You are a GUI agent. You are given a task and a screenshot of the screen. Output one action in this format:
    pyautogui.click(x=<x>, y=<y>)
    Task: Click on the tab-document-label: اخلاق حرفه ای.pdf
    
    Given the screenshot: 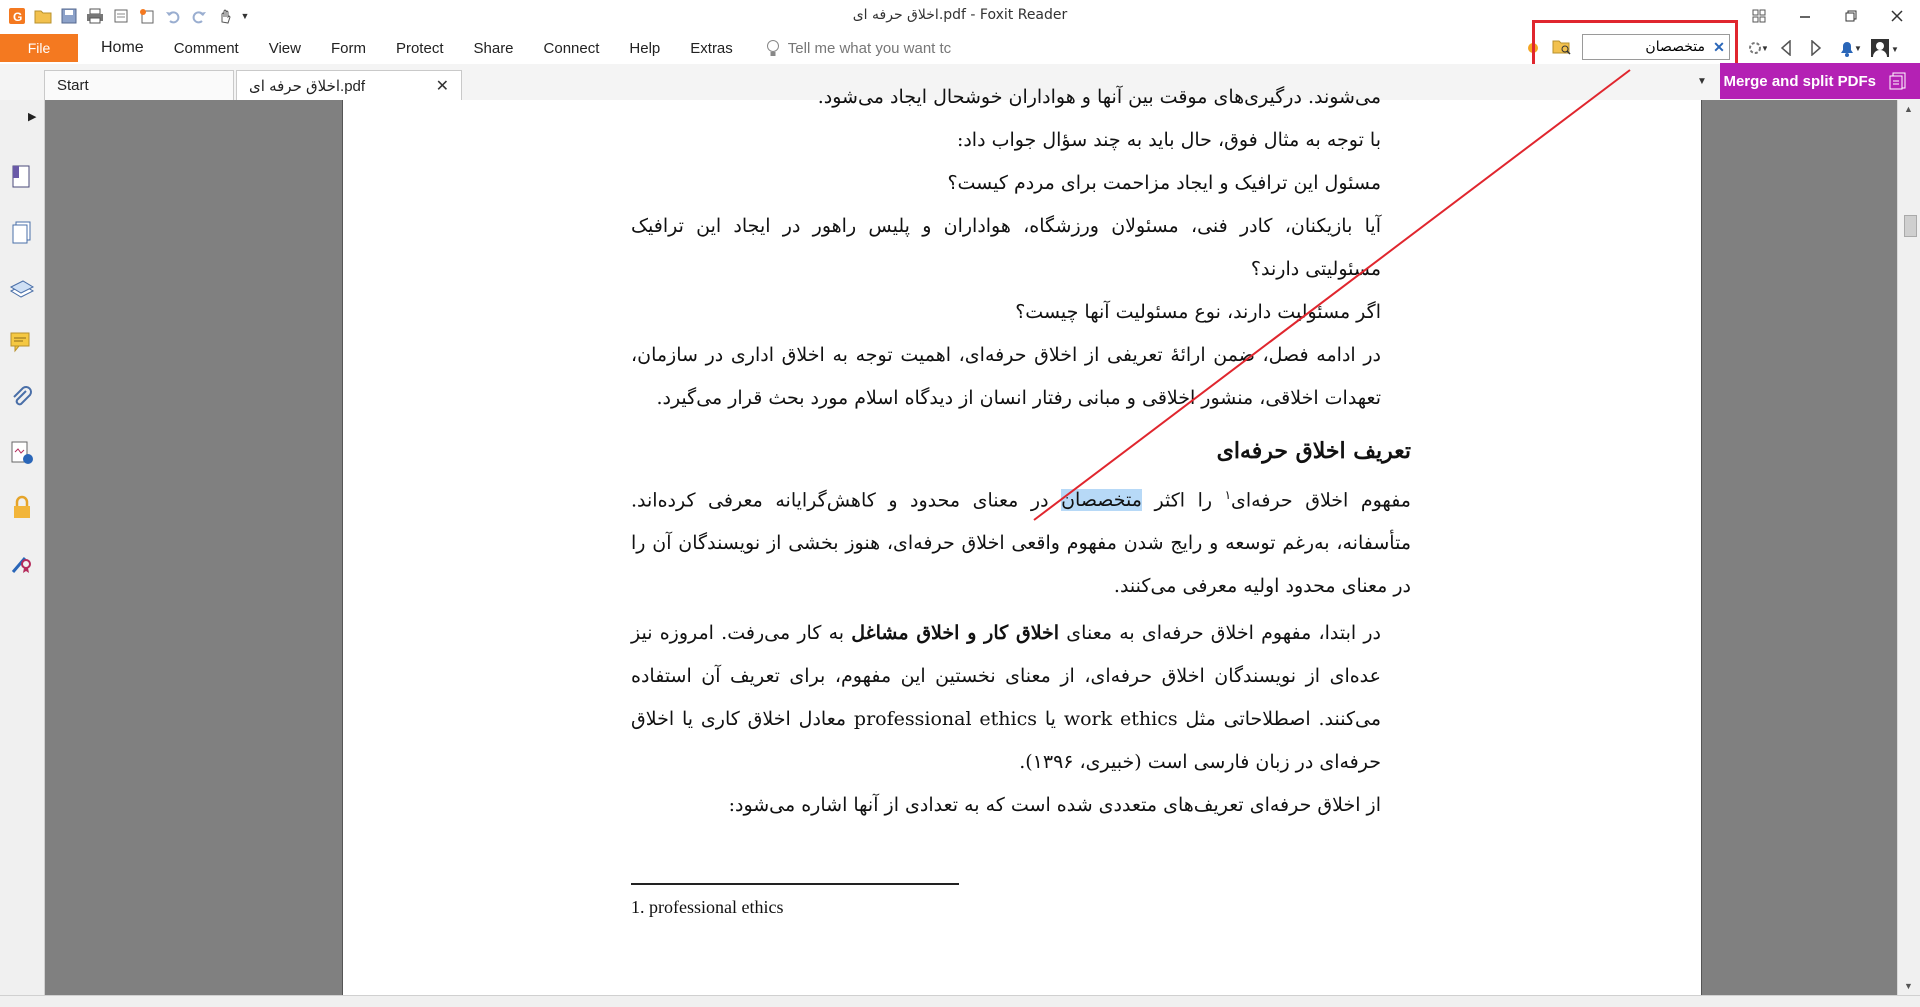 What is the action you would take?
    pyautogui.click(x=307, y=86)
    